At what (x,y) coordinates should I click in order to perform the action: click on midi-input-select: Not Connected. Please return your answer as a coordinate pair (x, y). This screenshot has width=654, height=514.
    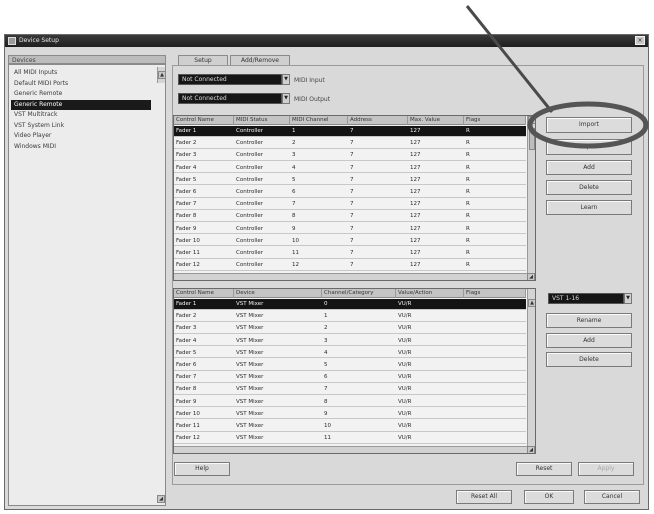
    Looking at the image, I should click on (230, 79).